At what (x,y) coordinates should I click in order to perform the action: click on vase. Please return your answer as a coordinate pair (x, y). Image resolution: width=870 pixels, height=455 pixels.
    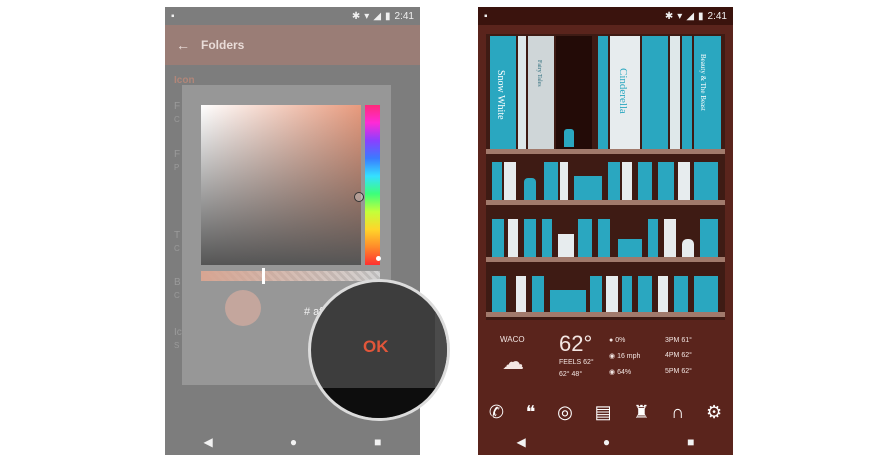
    Looking at the image, I should click on (530, 189).